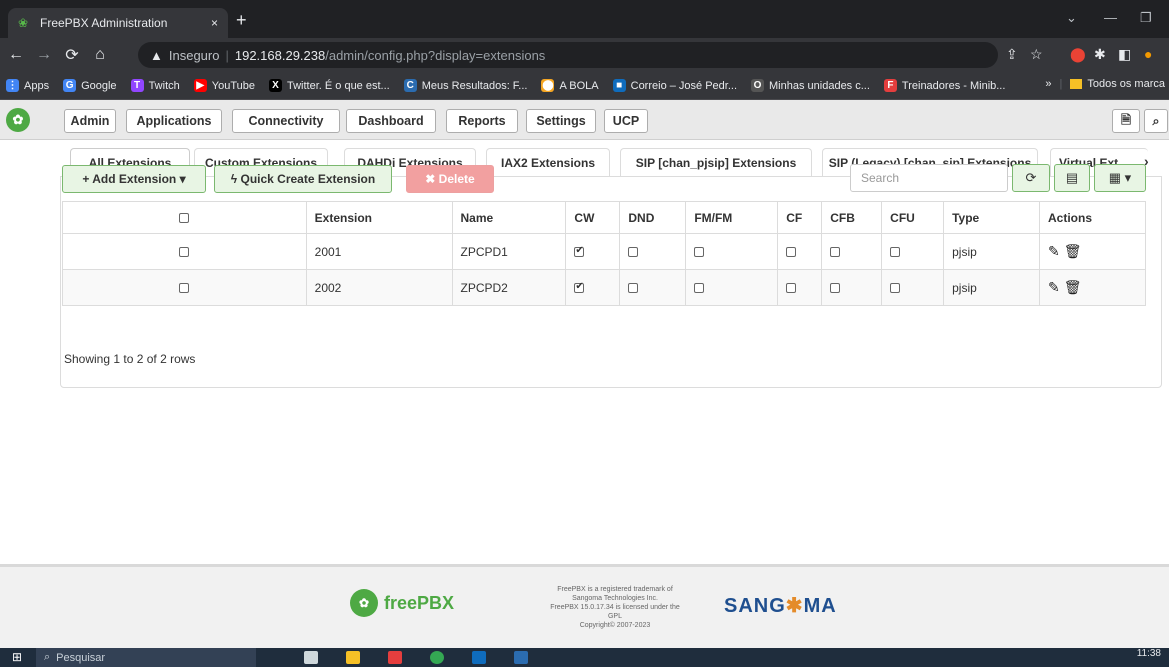 This screenshot has width=1169, height=667. What do you see at coordinates (800, 217) in the screenshot?
I see `column-header-cf: CF` at bounding box center [800, 217].